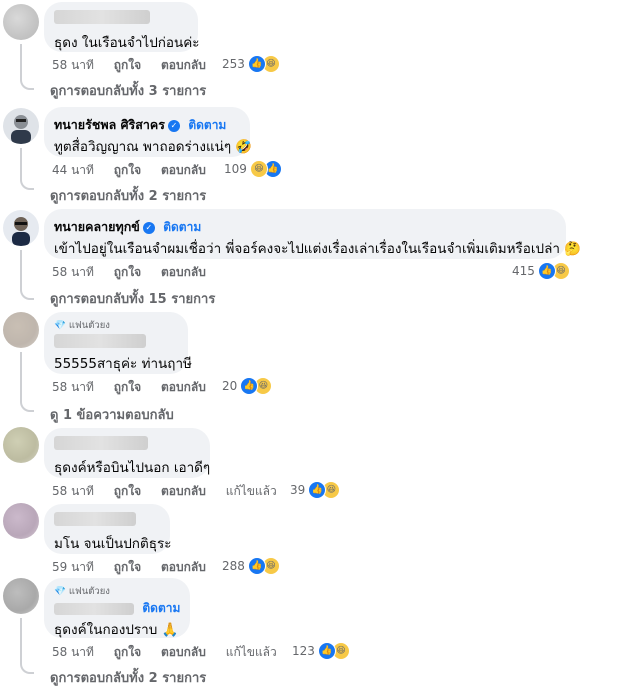  Describe the element at coordinates (523, 271) in the screenshot. I see `reaction-count: 415` at that location.